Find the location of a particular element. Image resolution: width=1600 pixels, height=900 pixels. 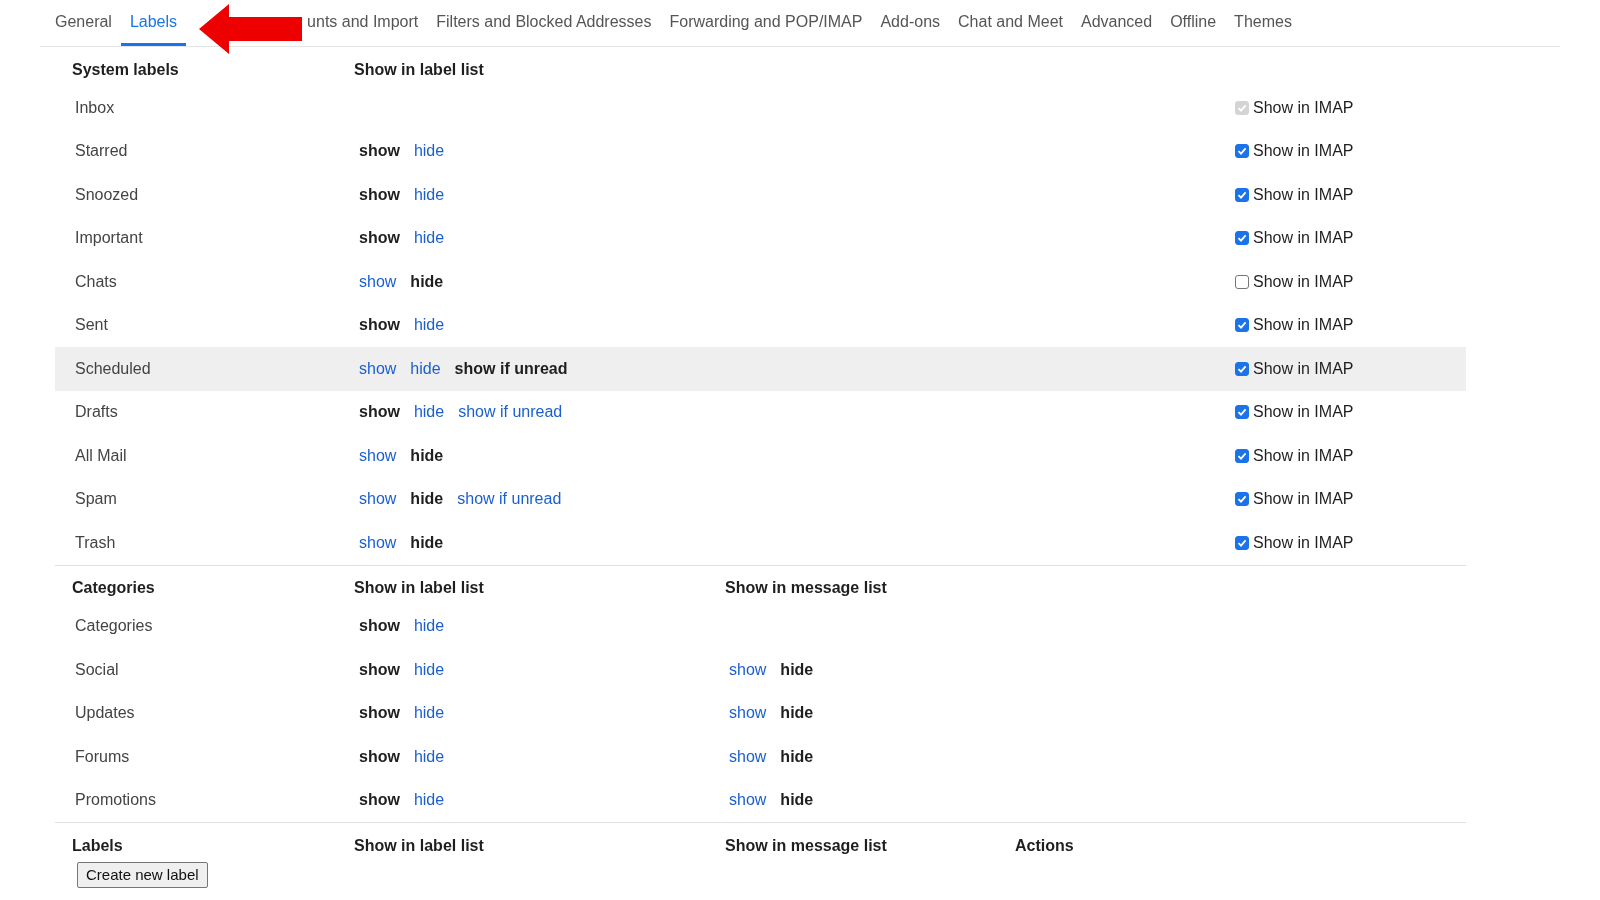

settings-tab: Add-ons is located at coordinates (910, 23).